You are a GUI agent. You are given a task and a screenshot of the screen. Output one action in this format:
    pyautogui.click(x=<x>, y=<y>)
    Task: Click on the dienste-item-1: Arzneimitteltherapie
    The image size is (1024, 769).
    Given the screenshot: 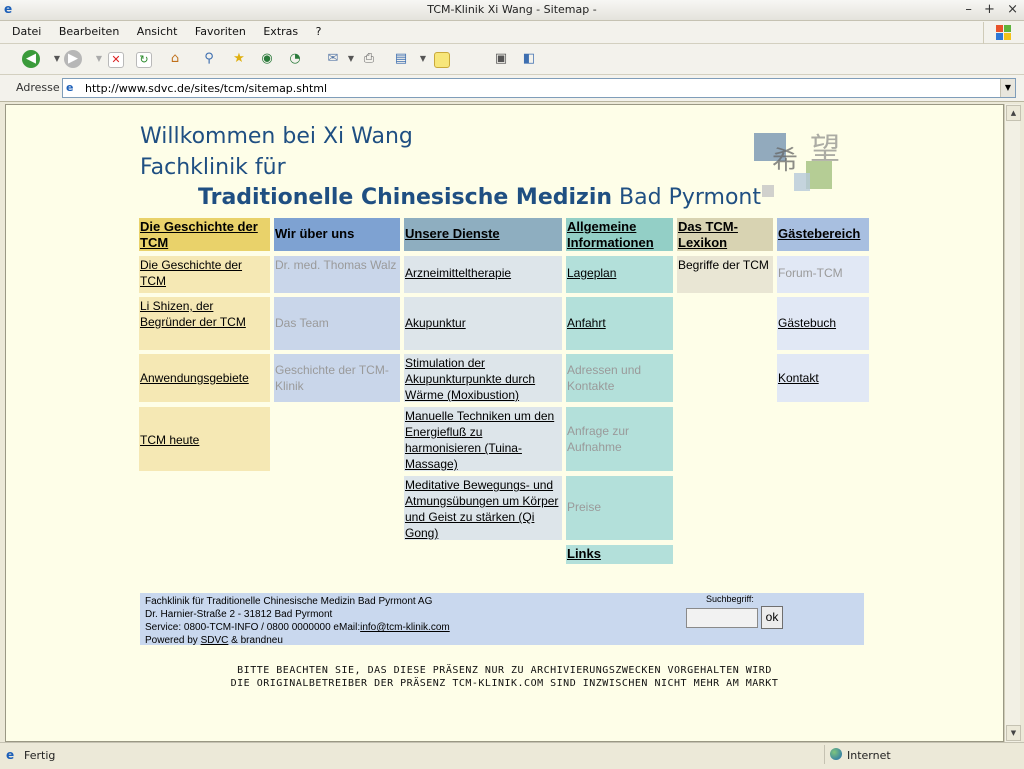 What is the action you would take?
    pyautogui.click(x=483, y=274)
    